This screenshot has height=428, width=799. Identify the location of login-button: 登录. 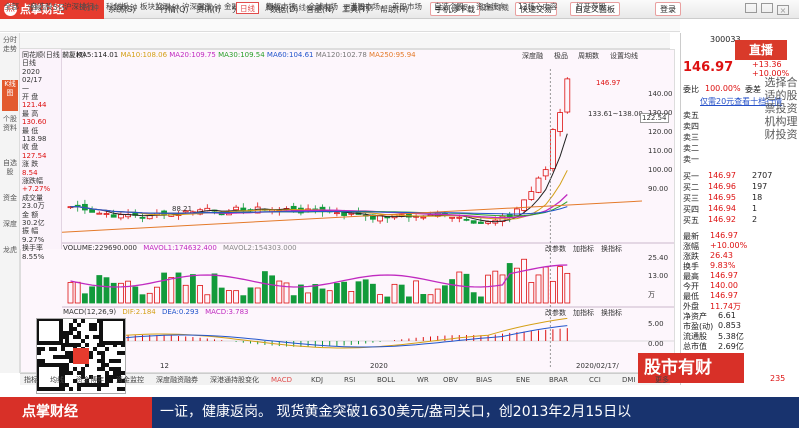
(668, 9).